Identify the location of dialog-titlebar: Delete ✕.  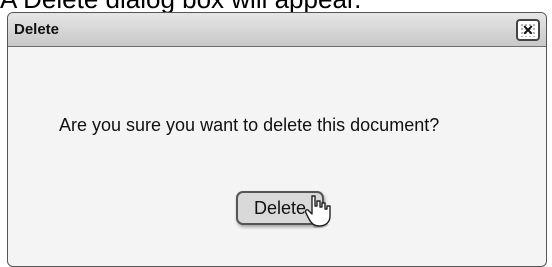
(277, 30).